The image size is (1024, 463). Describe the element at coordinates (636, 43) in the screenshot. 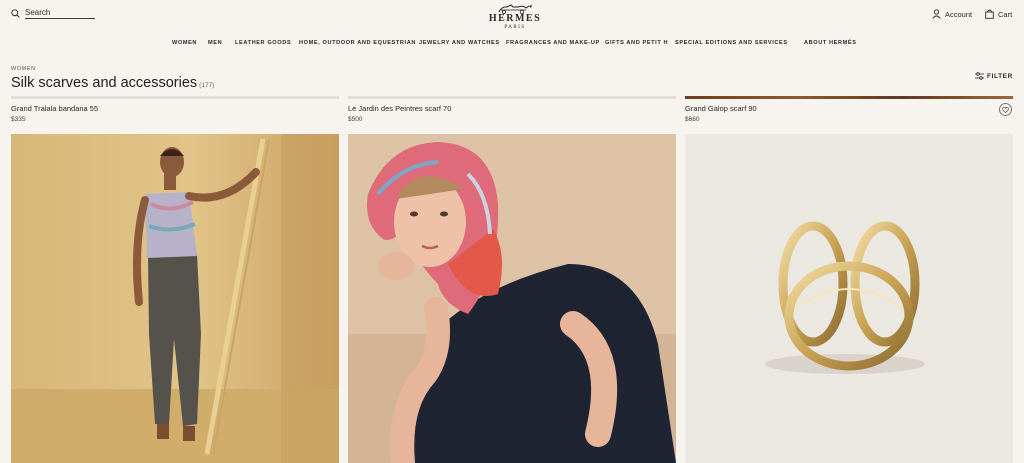

I see `nav-item-gifts-petit-h: GIFTS AND PETIT H` at that location.